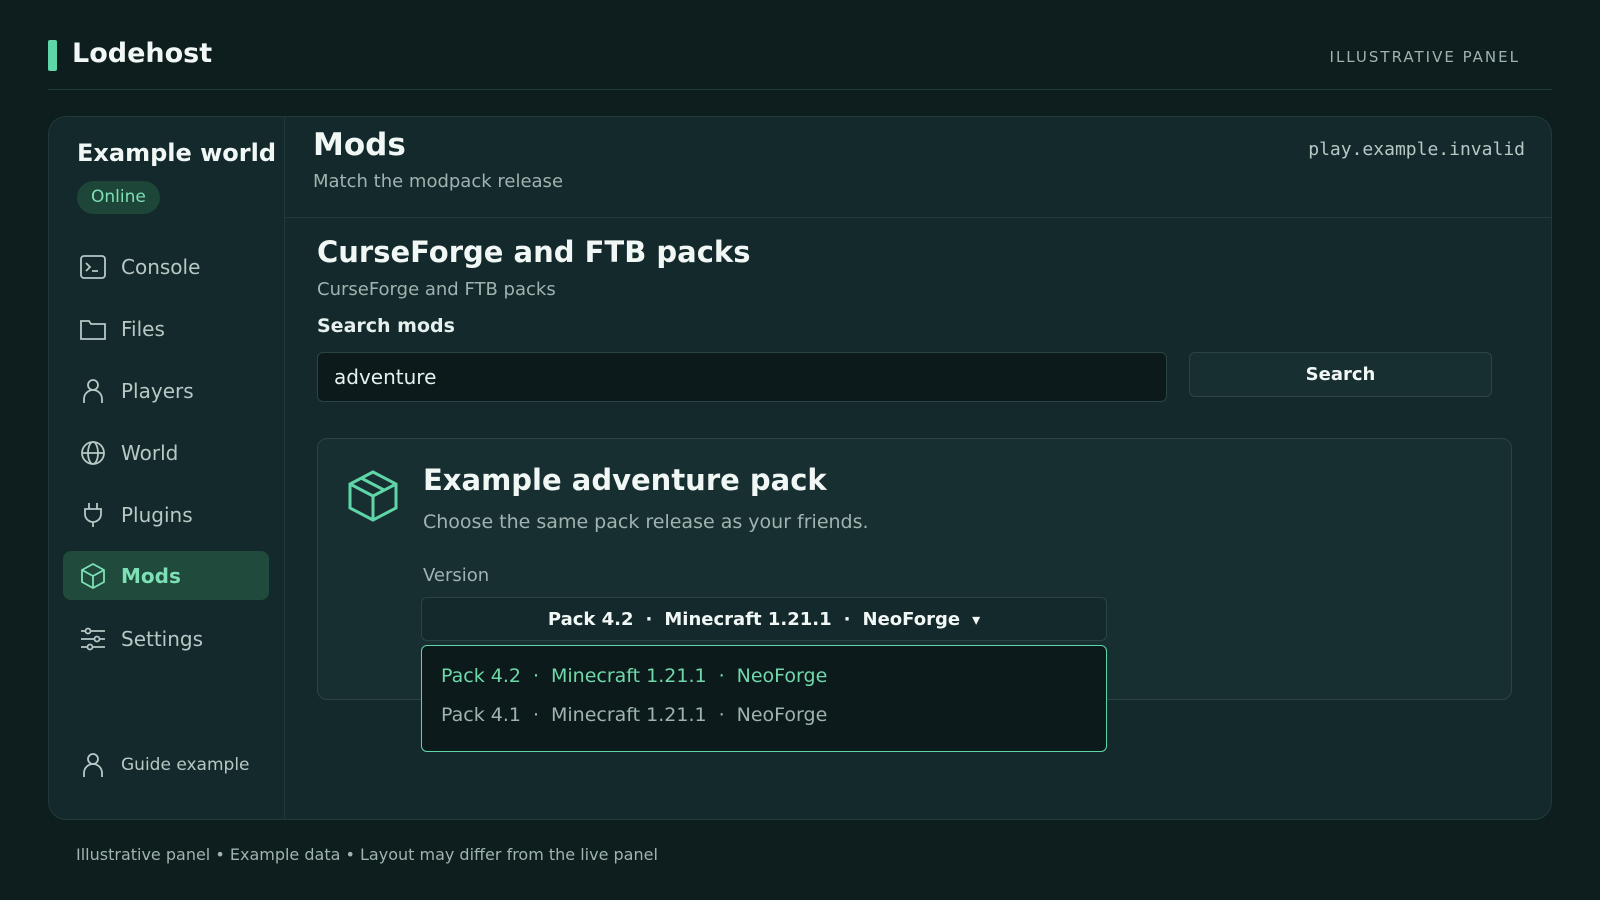 The image size is (1600, 900). Describe the element at coordinates (93, 515) in the screenshot. I see `plug-icon` at that location.